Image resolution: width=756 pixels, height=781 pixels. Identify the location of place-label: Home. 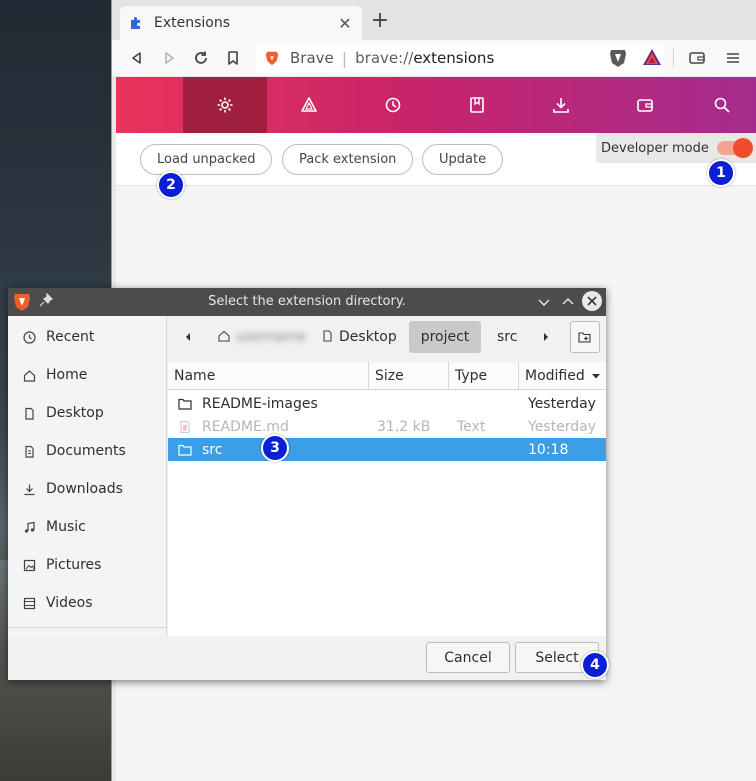
(67, 375).